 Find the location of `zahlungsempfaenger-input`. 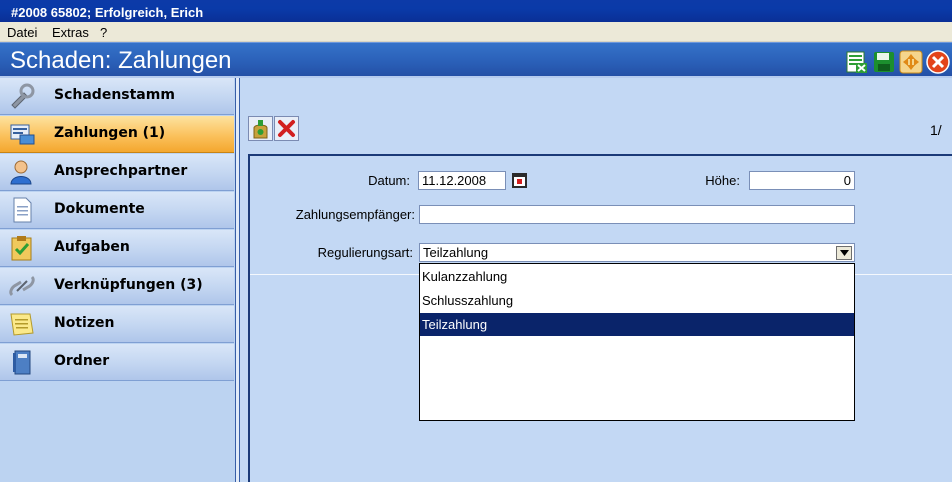

zahlungsempfaenger-input is located at coordinates (637, 214).